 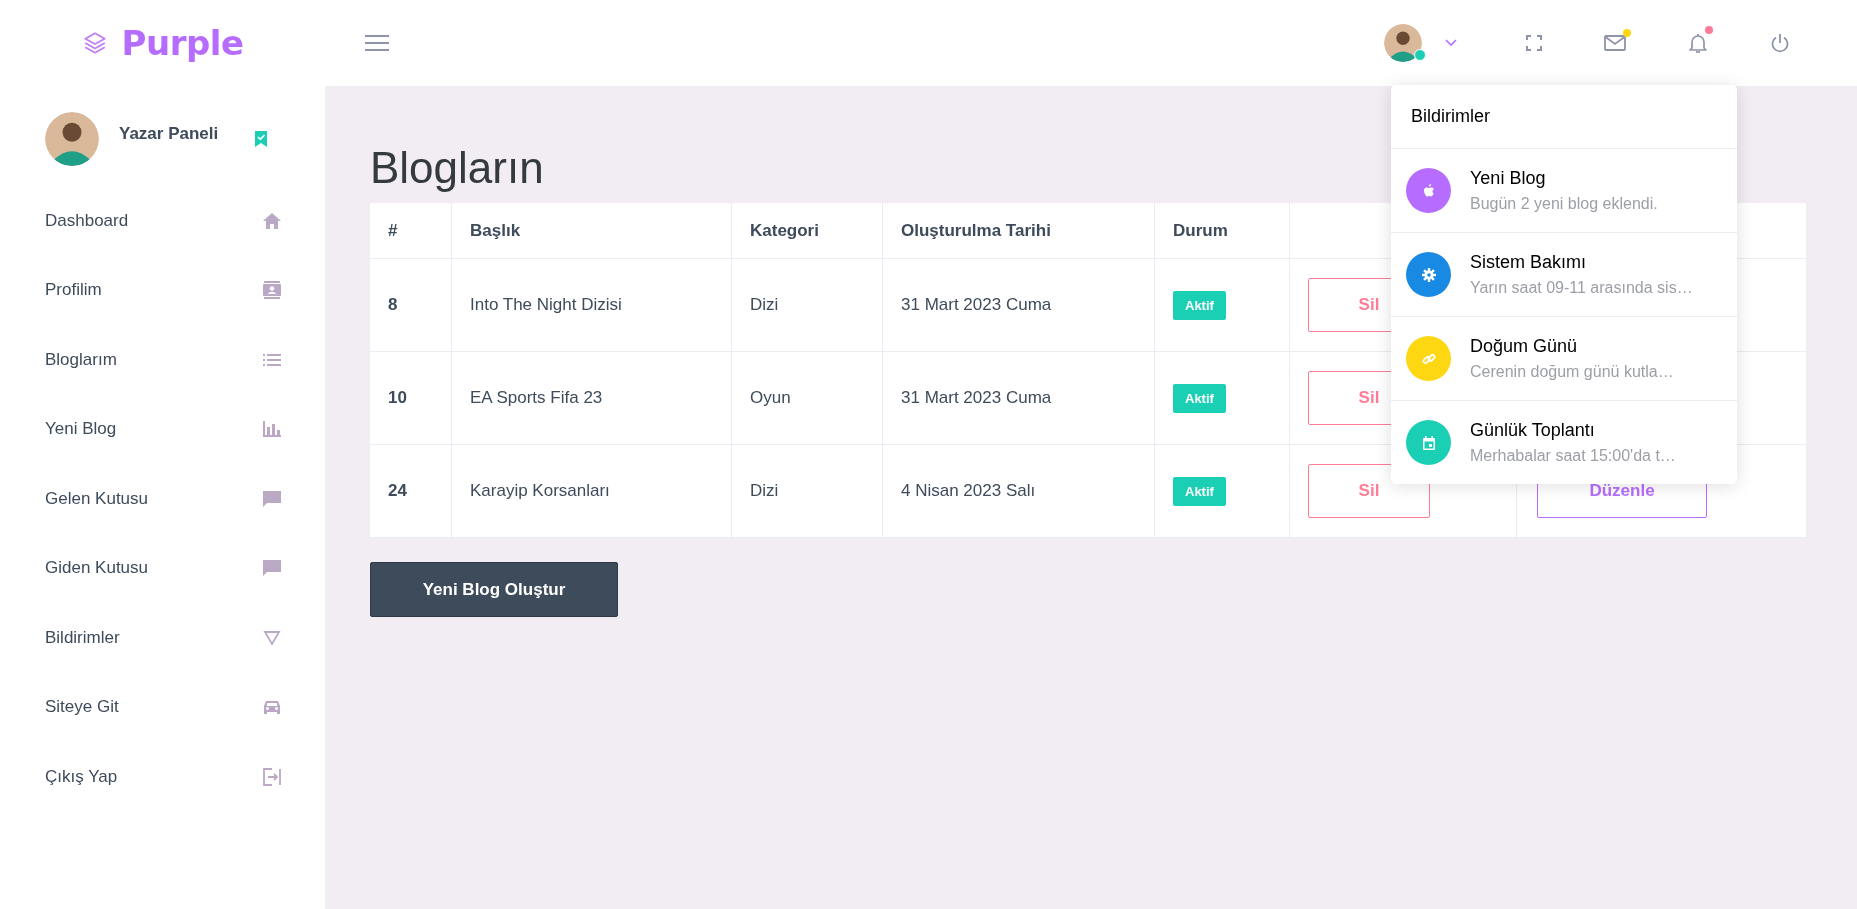 I want to click on profile-name: Yazar Paneli, so click(x=169, y=134).